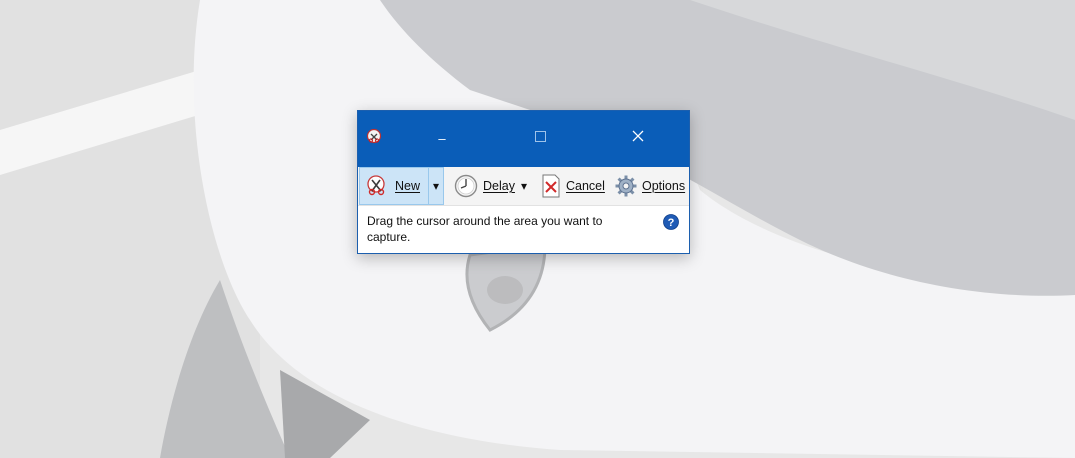 The width and height of the screenshot is (1075, 458). I want to click on scissors-icon, so click(378, 186).